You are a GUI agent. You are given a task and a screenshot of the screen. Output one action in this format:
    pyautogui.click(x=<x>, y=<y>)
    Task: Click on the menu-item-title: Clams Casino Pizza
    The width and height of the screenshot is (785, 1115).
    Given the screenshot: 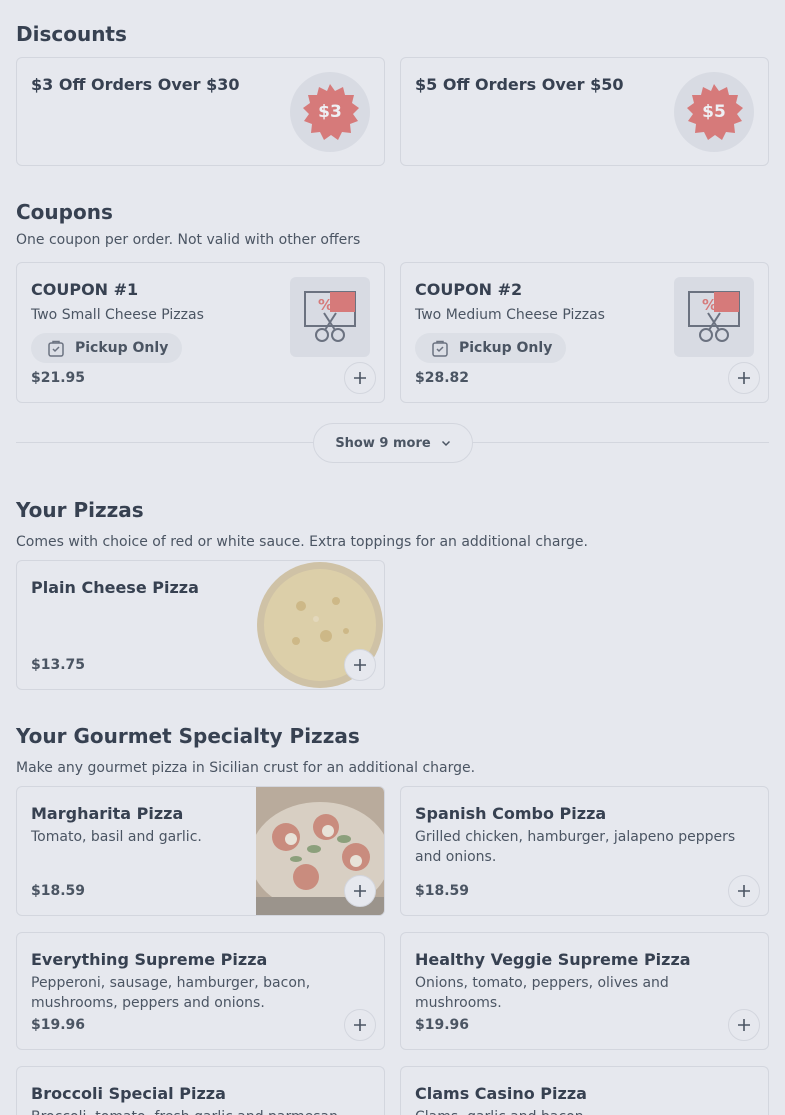 What is the action you would take?
    pyautogui.click(x=501, y=1093)
    